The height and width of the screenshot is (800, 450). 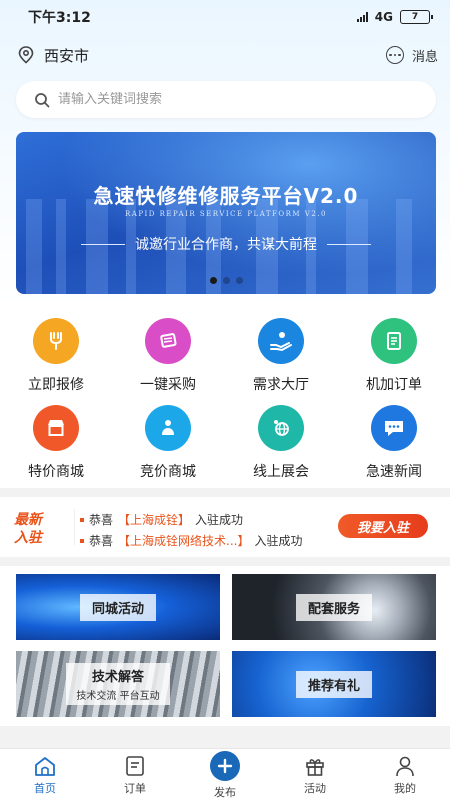 What do you see at coordinates (56, 472) in the screenshot?
I see `menu-label: 特价商城` at bounding box center [56, 472].